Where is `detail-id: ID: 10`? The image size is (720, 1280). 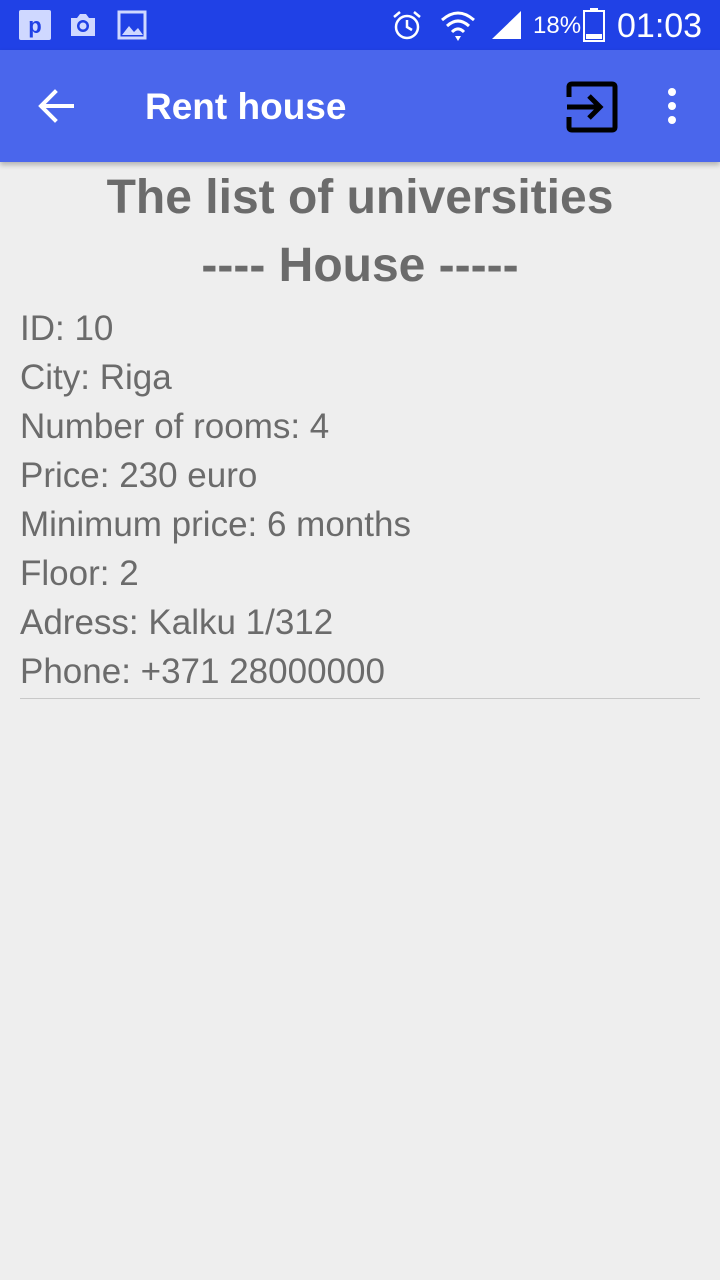 detail-id: ID: 10 is located at coordinates (67, 328).